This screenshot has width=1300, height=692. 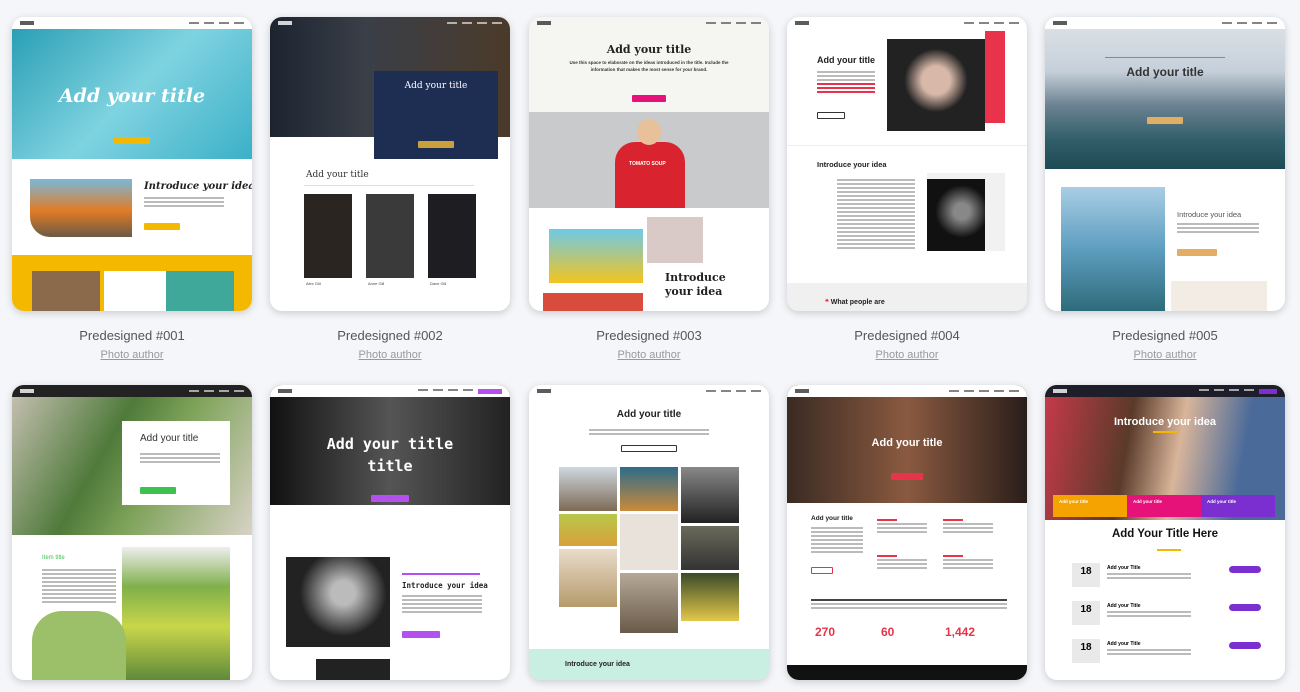 I want to click on section-title: Add Your Title Here, so click(x=1165, y=534).